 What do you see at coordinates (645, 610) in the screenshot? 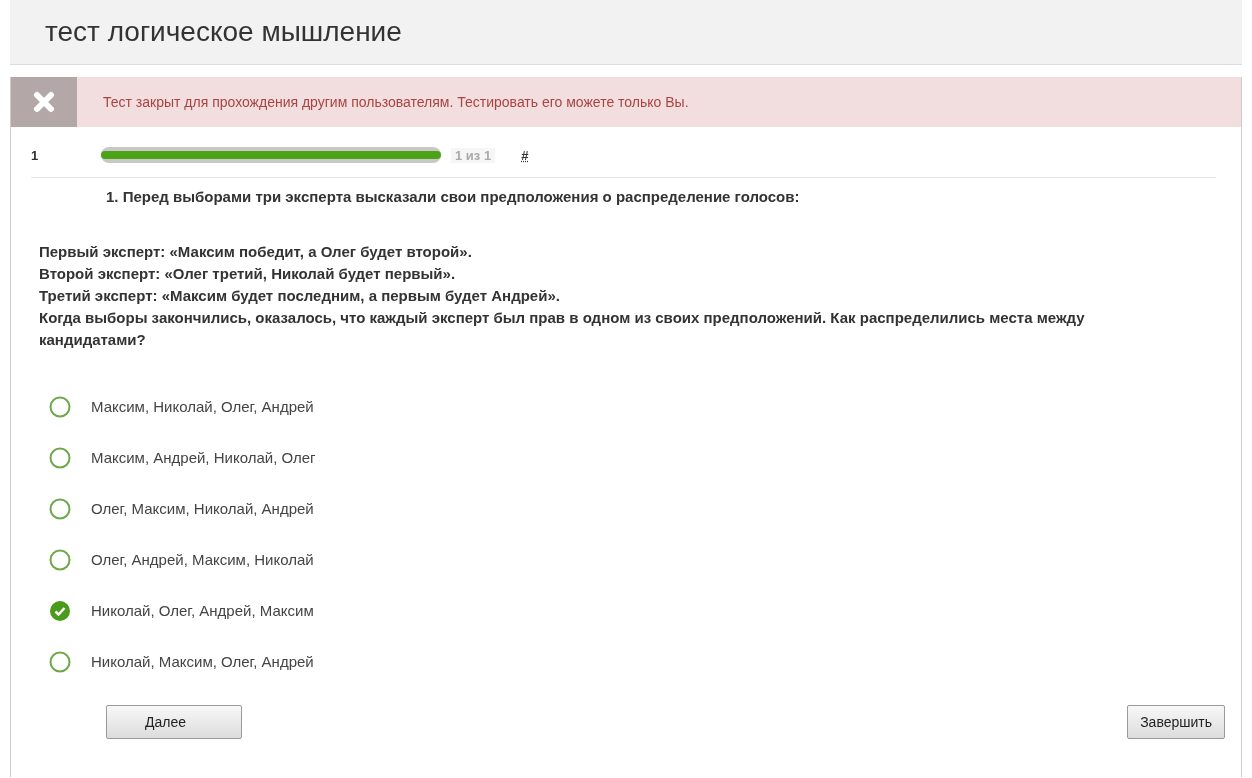
I see `answer-option: Николай, Олег, Андрей, Максим` at bounding box center [645, 610].